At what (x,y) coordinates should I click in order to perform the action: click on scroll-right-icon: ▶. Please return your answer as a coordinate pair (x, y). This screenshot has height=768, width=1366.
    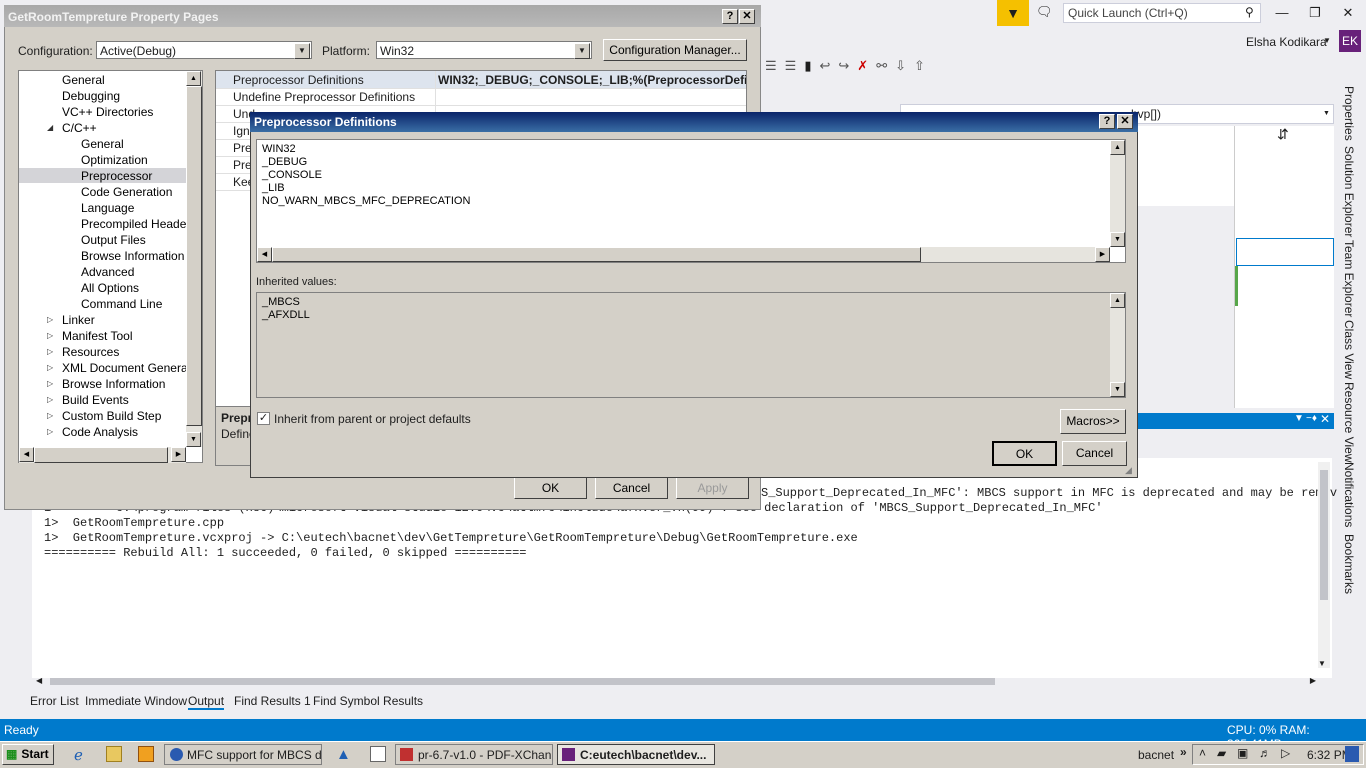
    Looking at the image, I should click on (178, 454).